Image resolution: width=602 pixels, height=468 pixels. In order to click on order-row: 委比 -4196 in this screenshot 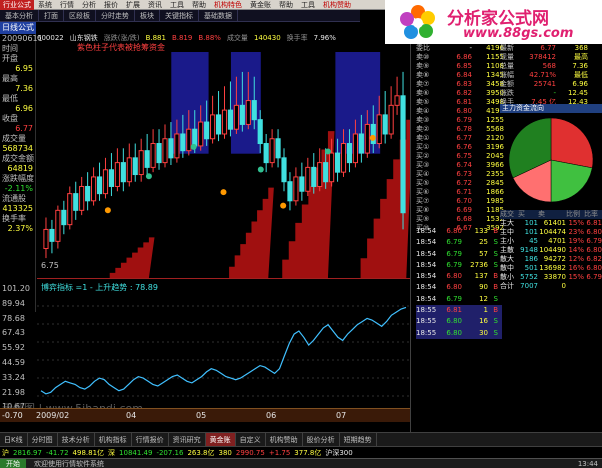, I will do `click(460, 48)`.